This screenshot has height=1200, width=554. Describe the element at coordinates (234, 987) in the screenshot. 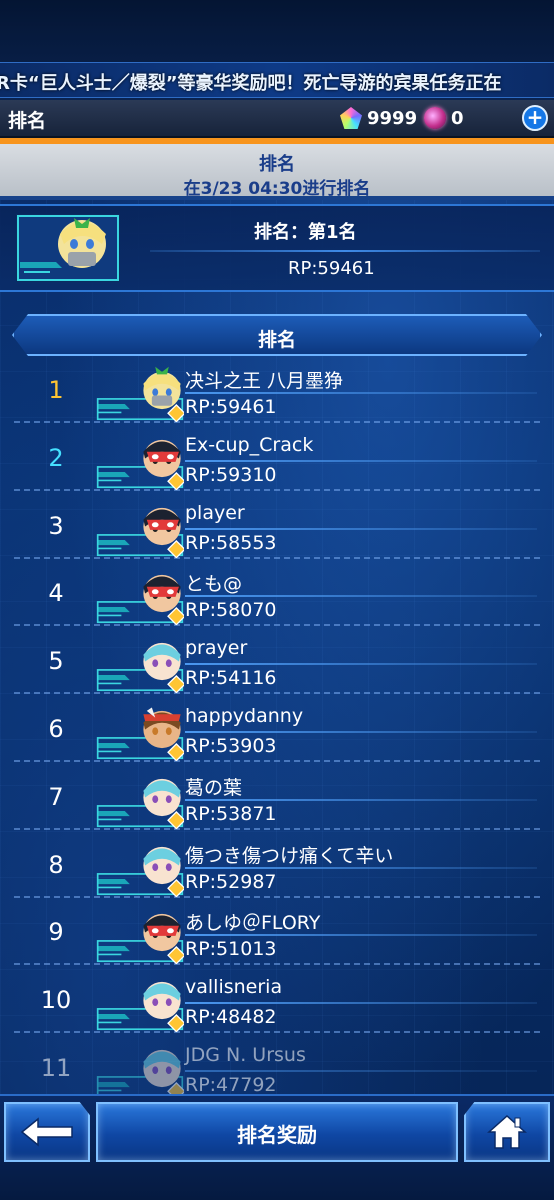

I see `player-name: vallisneria` at that location.